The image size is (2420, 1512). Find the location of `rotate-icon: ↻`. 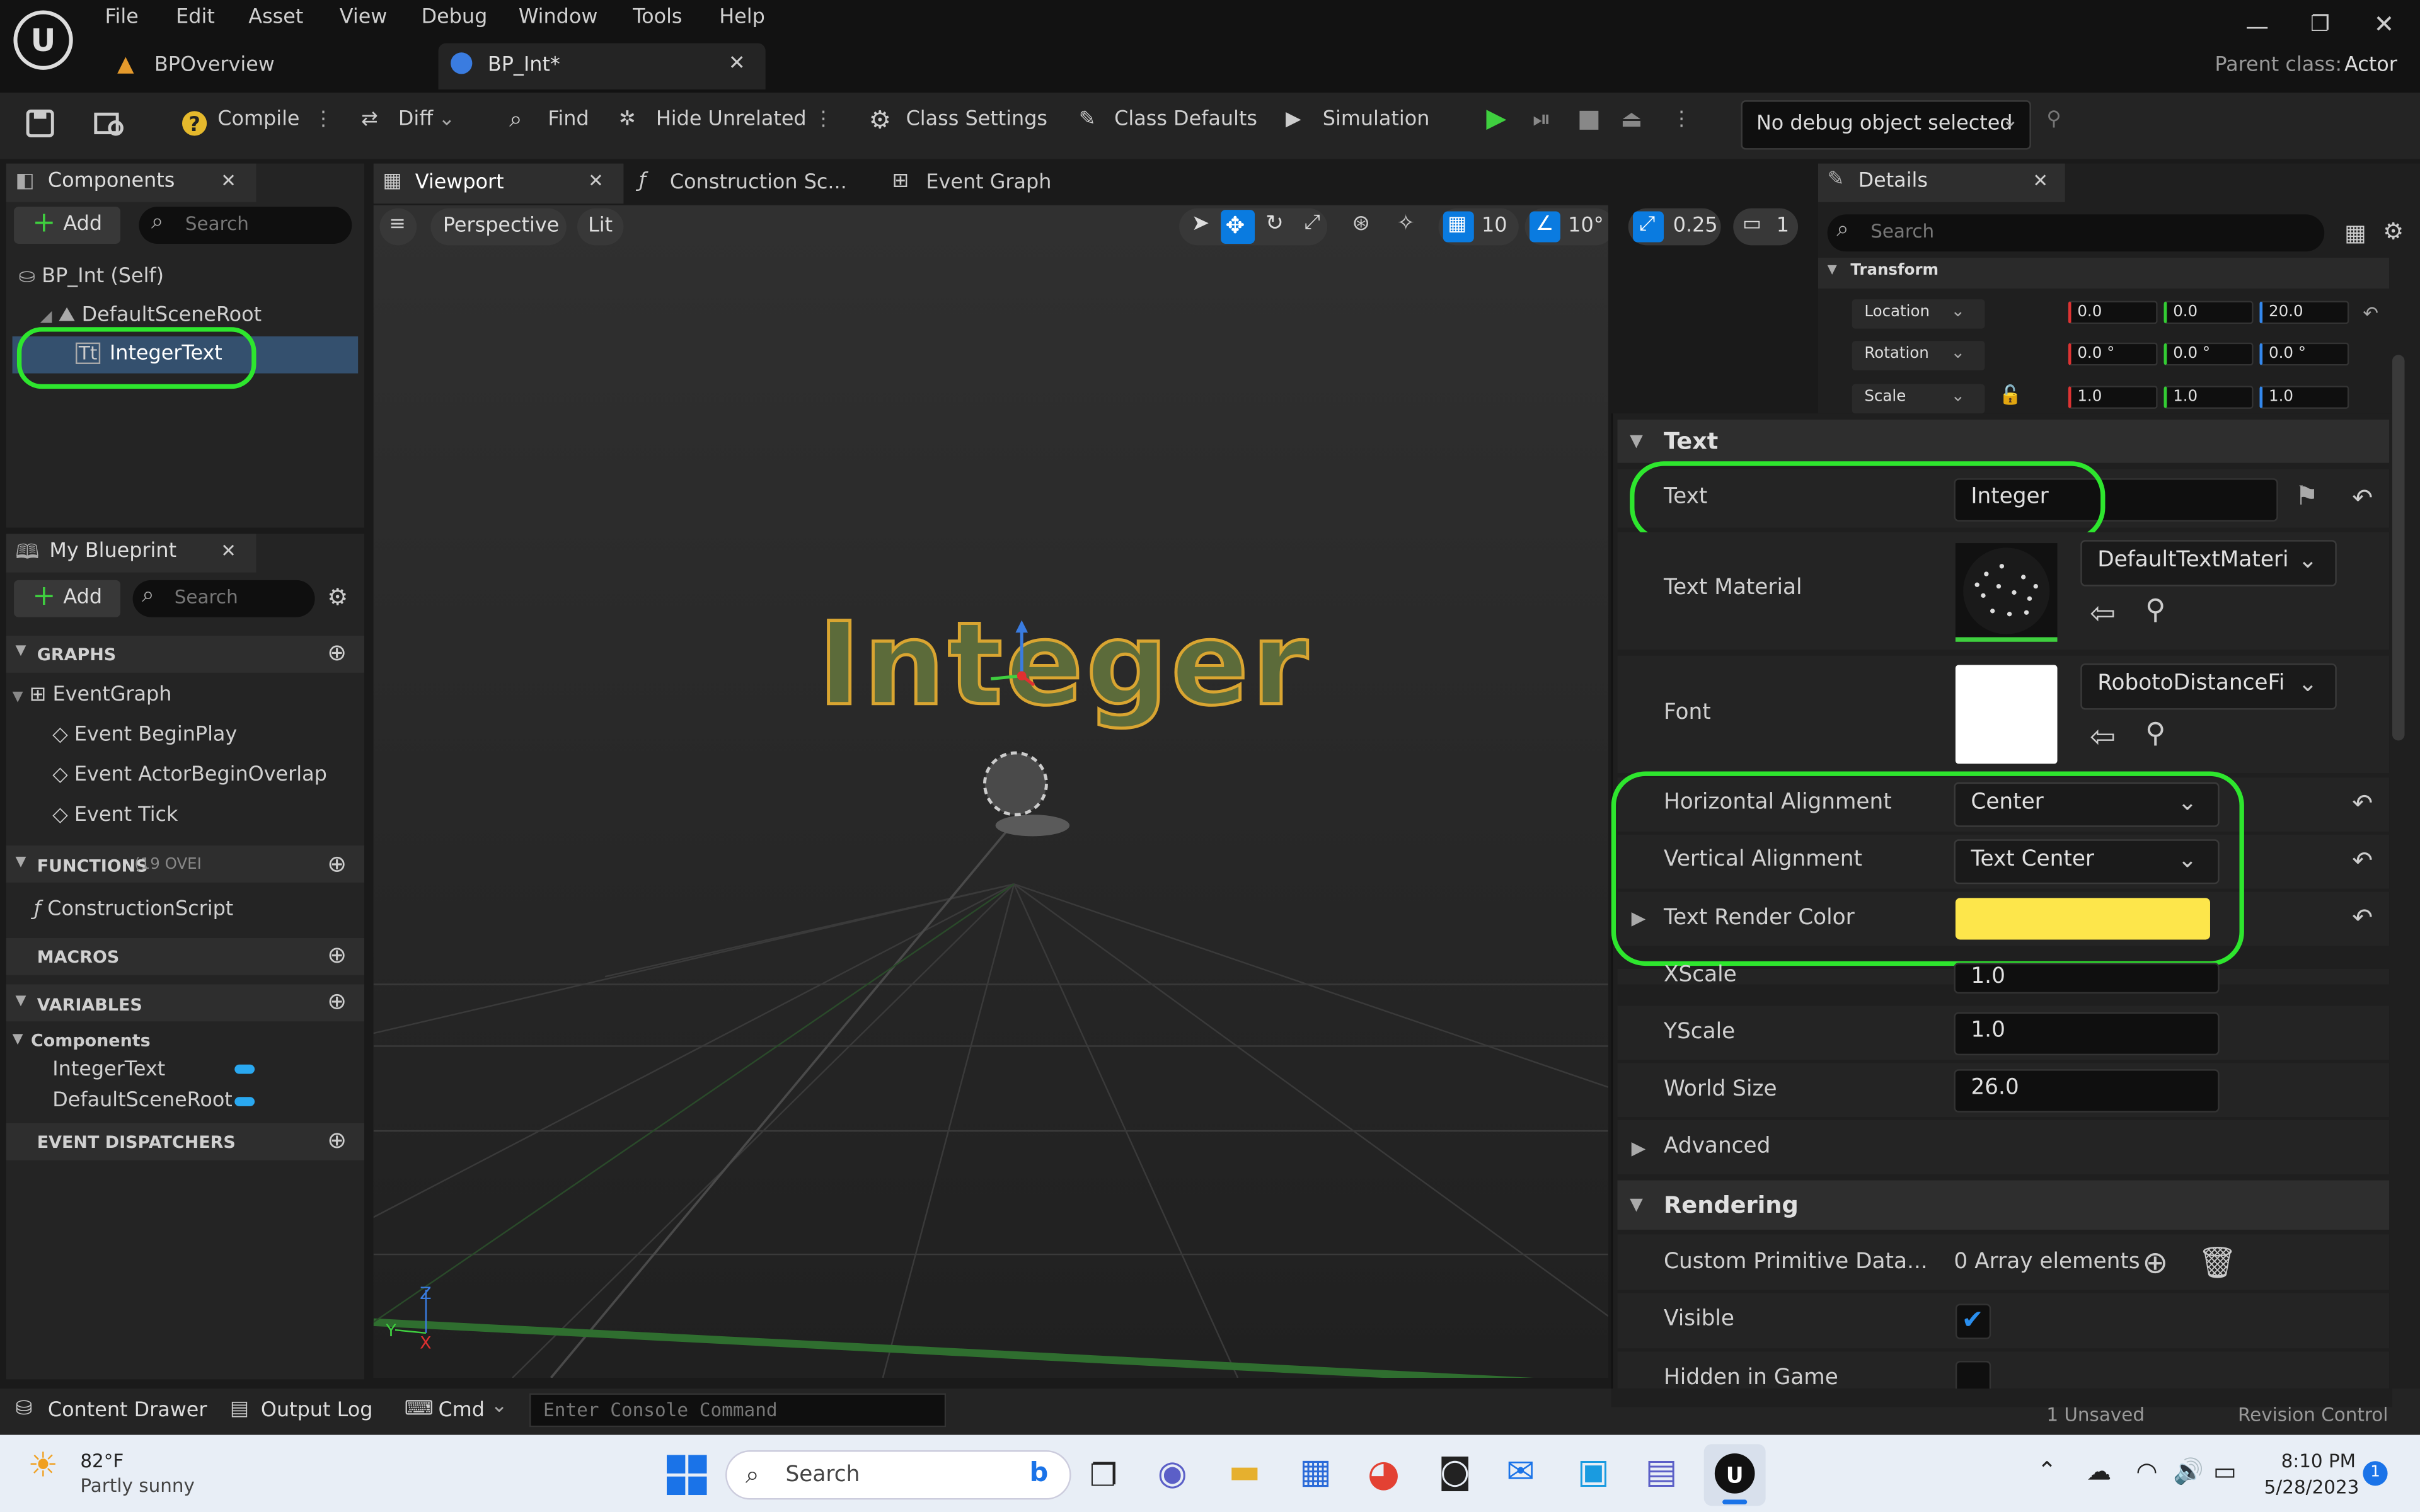

rotate-icon: ↻ is located at coordinates (1274, 224).